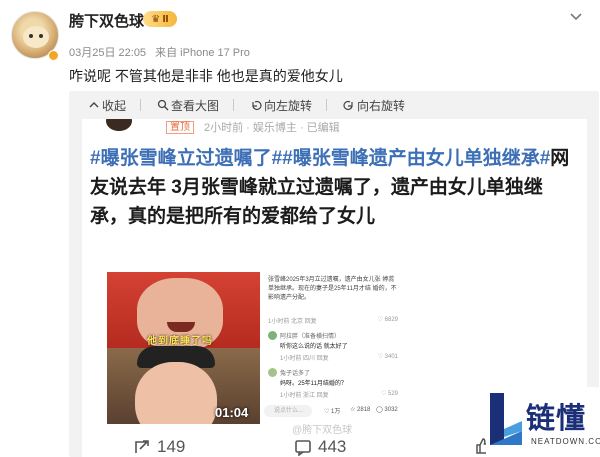  Describe the element at coordinates (304, 396) in the screenshot. I see `comment-meta: 1小时前 浙江 回复` at that location.